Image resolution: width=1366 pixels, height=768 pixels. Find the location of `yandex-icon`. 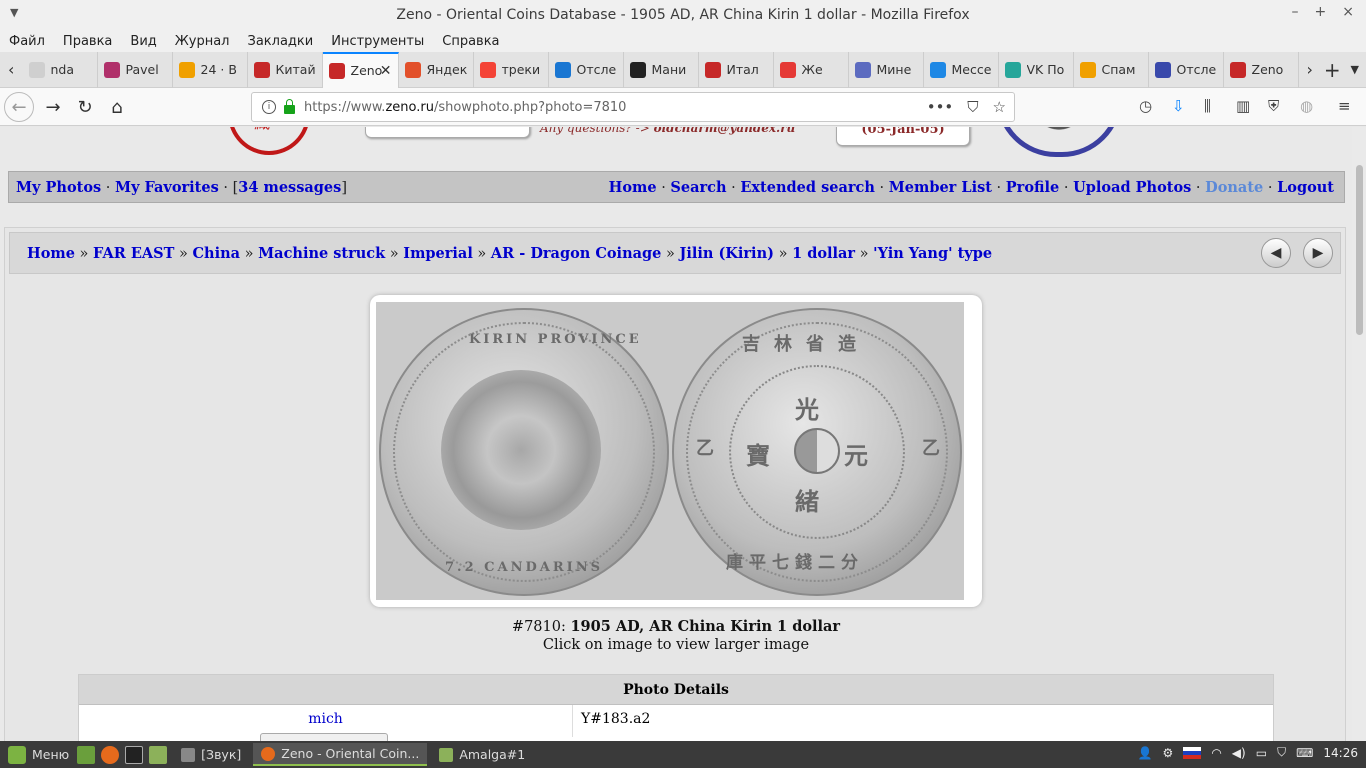

yandex-icon is located at coordinates (487, 69).